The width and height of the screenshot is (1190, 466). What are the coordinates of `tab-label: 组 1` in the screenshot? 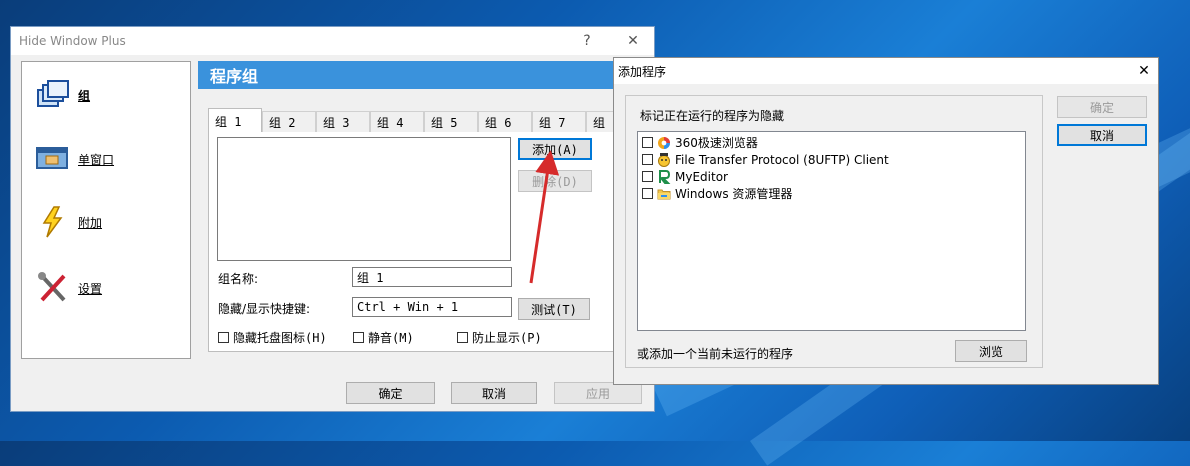 It's located at (228, 121).